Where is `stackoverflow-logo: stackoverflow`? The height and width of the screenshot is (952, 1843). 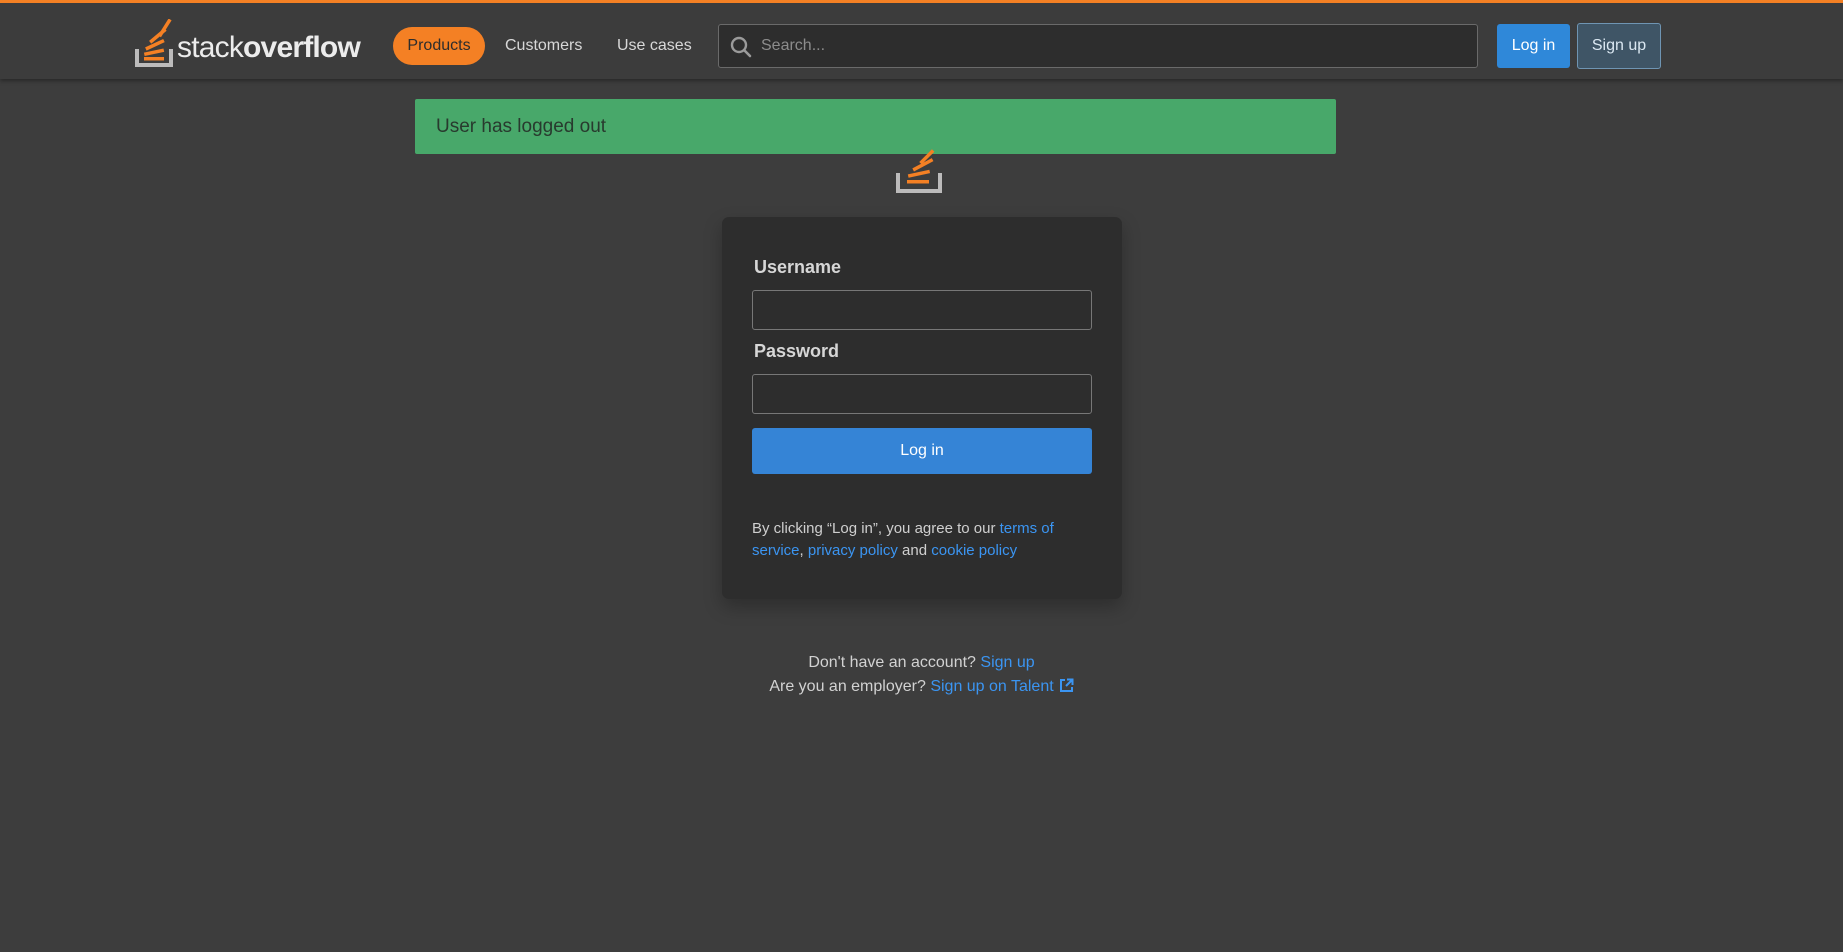 stackoverflow-logo: stackoverflow is located at coordinates (248, 43).